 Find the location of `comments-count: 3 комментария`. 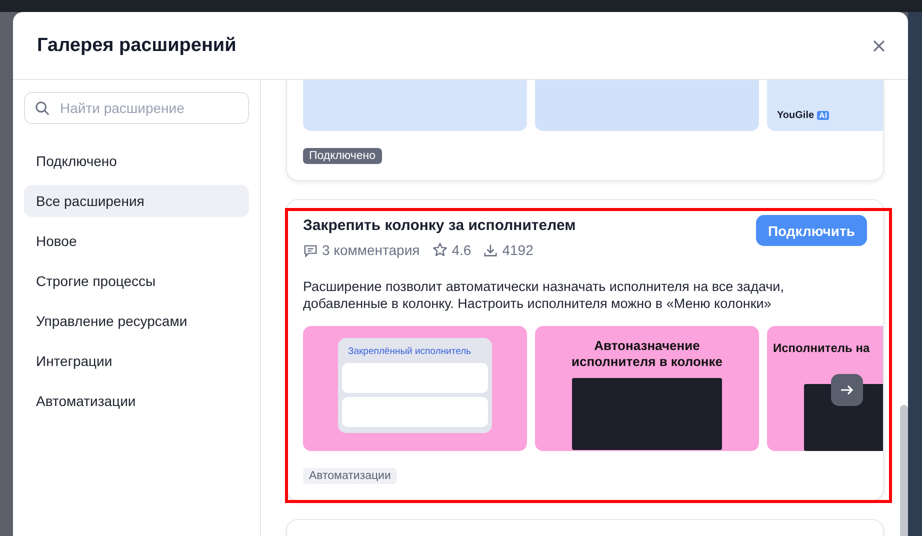

comments-count: 3 комментария is located at coordinates (361, 250).